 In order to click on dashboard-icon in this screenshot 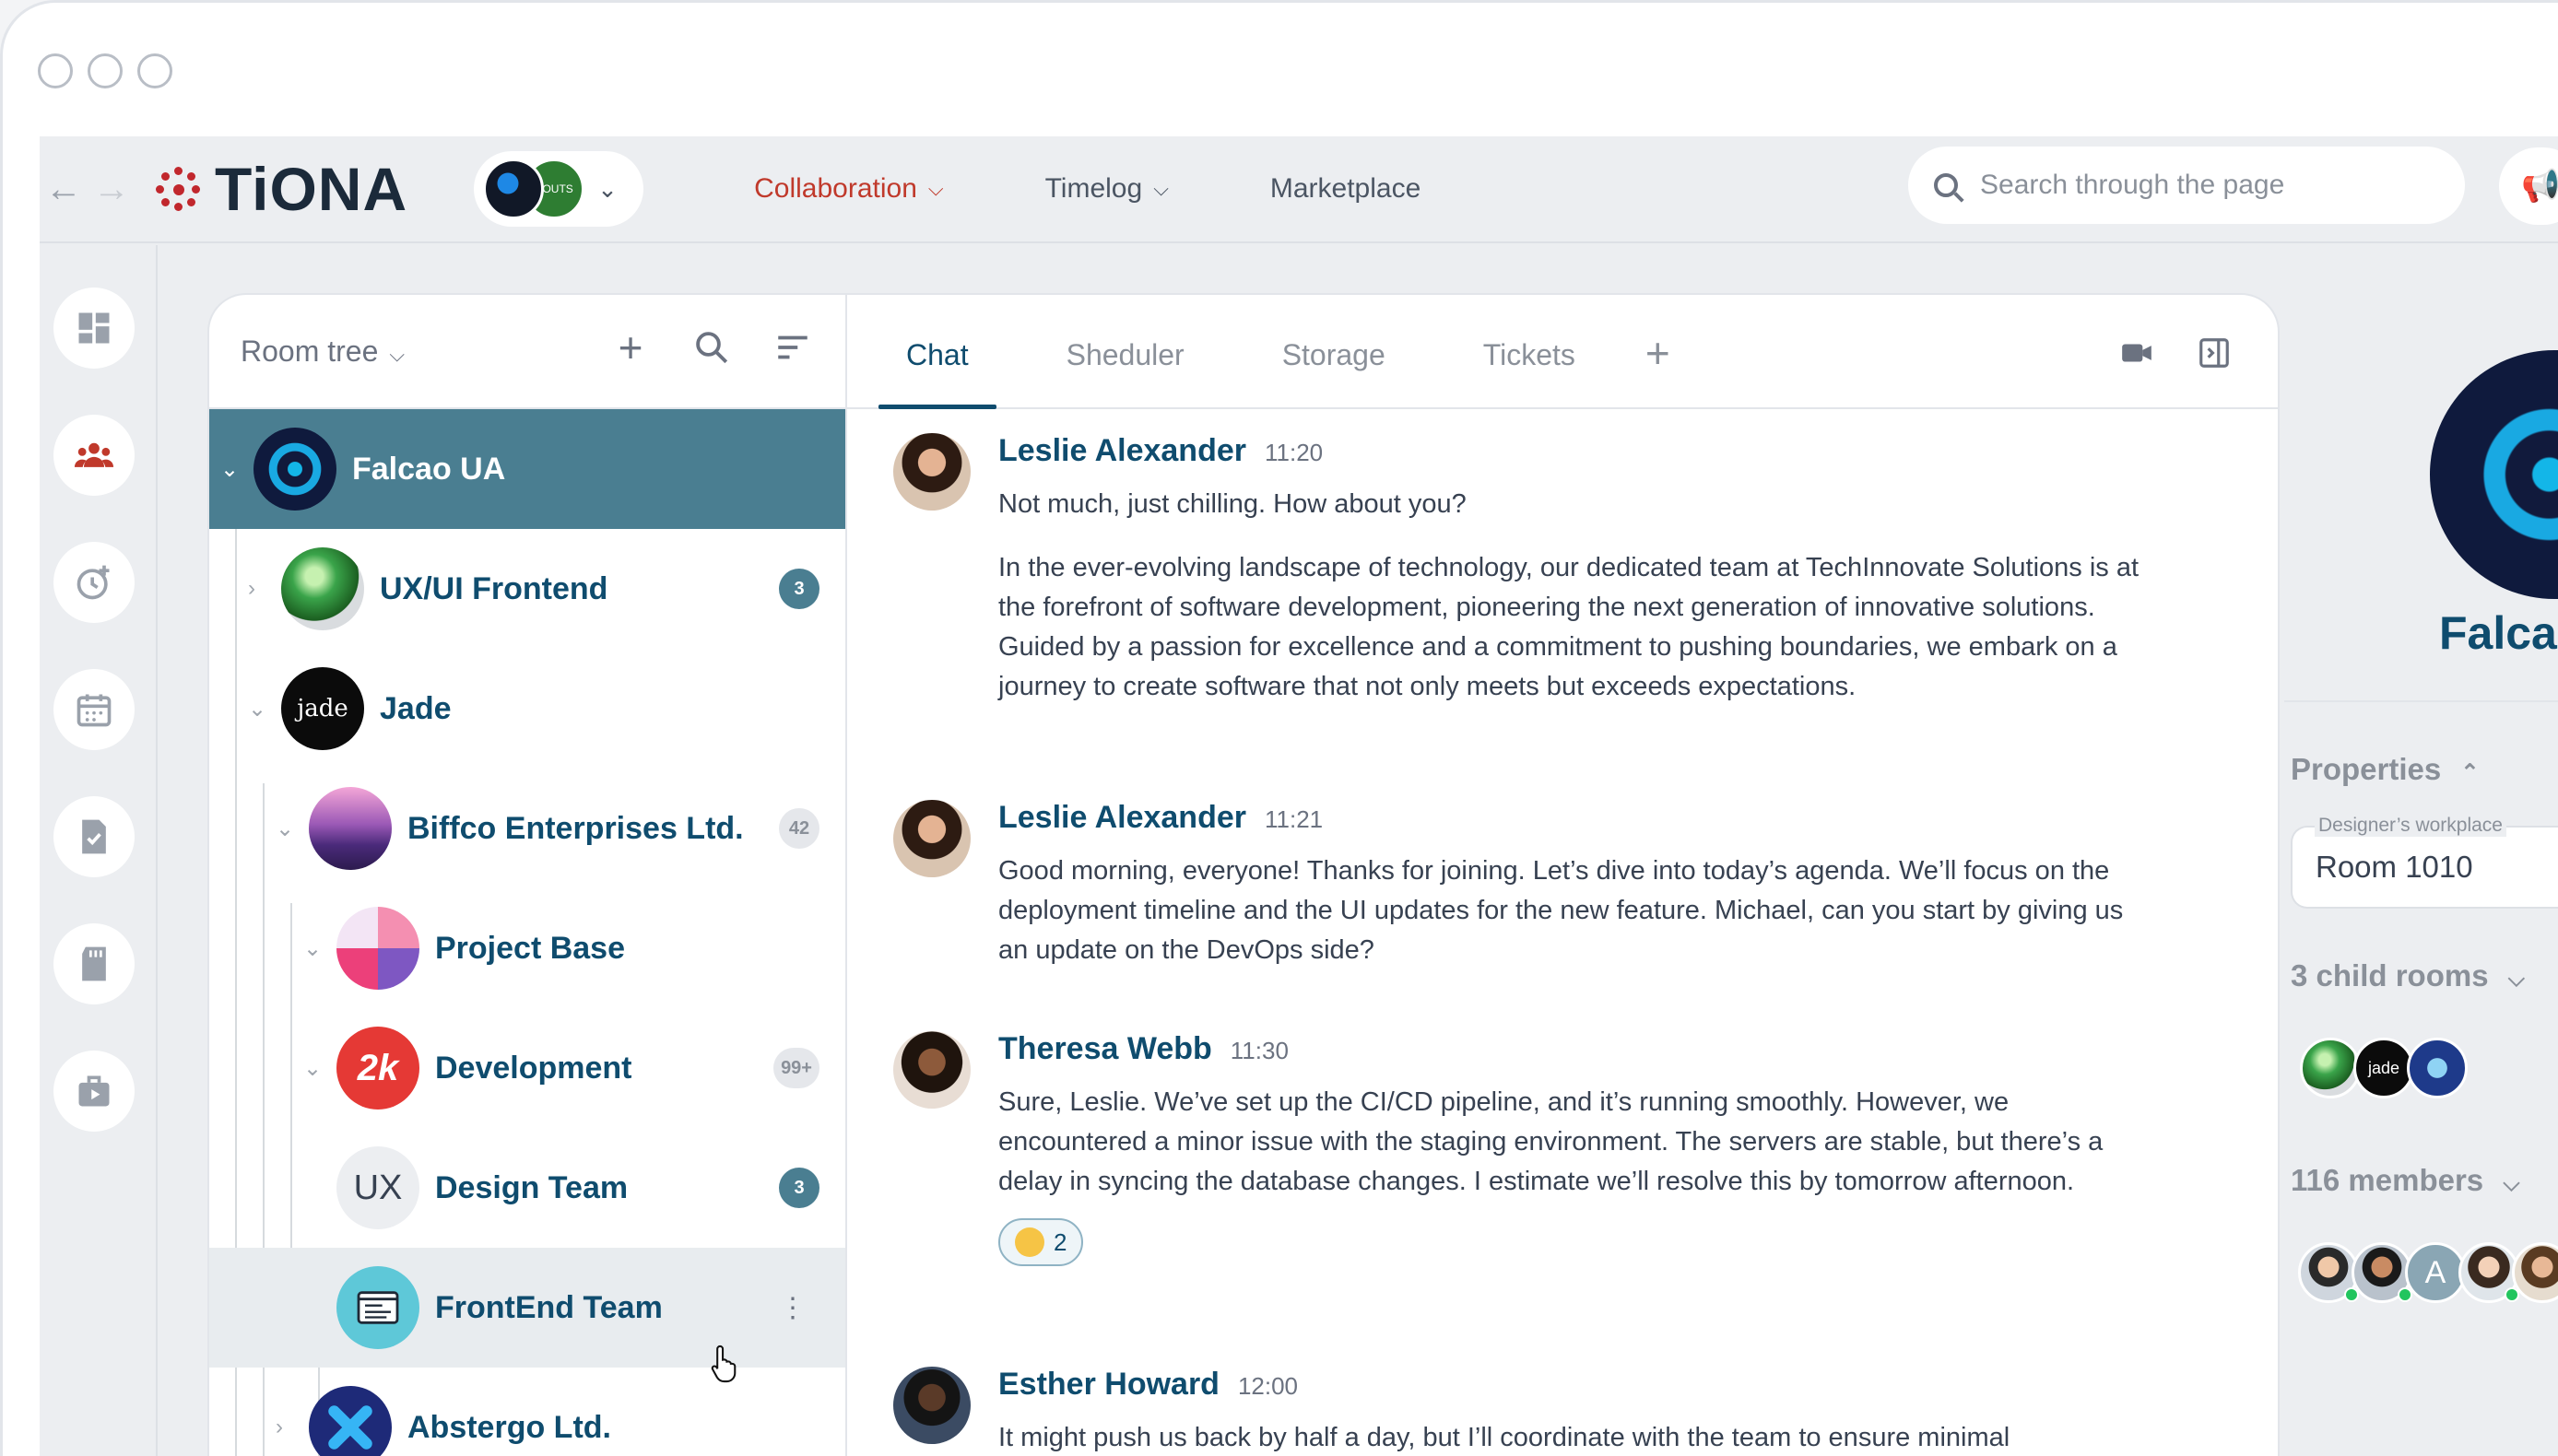, I will do `click(94, 328)`.